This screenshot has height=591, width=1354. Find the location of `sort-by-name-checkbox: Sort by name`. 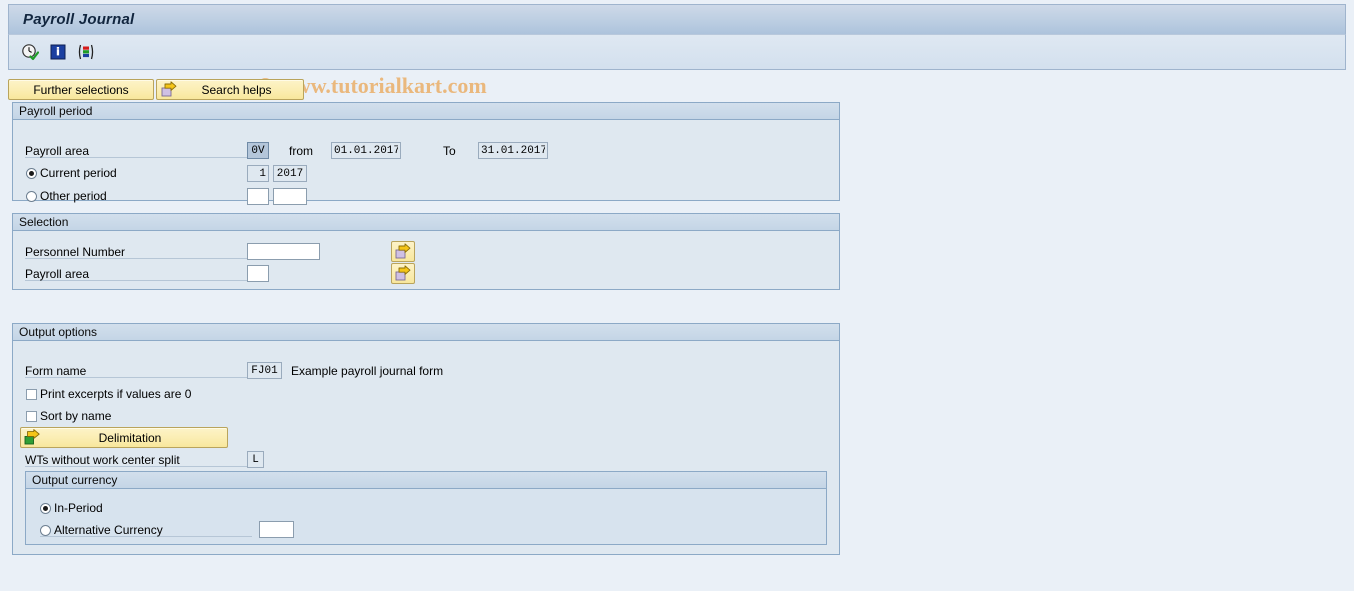

sort-by-name-checkbox: Sort by name is located at coordinates (68, 416).